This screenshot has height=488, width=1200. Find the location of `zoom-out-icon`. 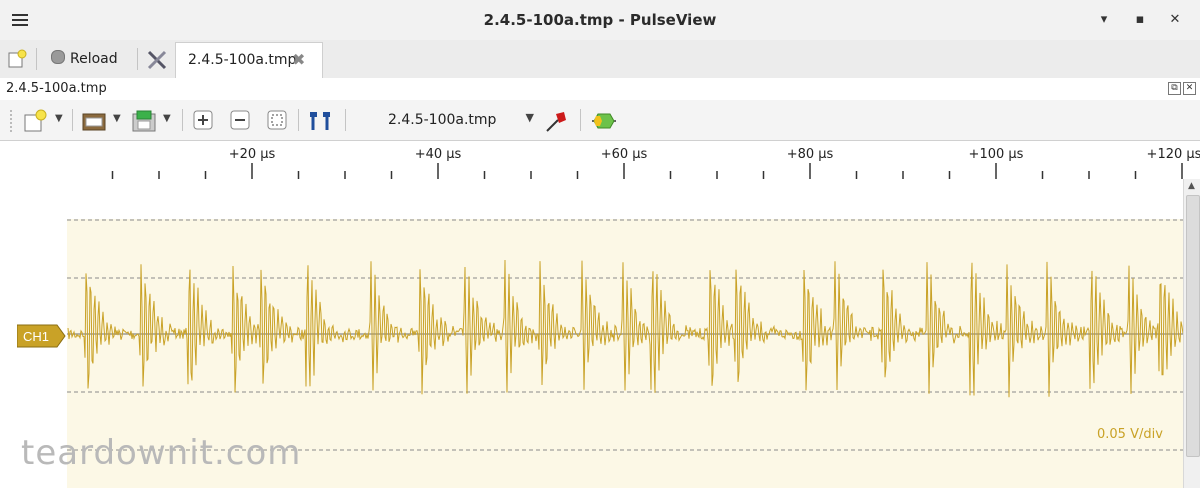

zoom-out-icon is located at coordinates (240, 120).